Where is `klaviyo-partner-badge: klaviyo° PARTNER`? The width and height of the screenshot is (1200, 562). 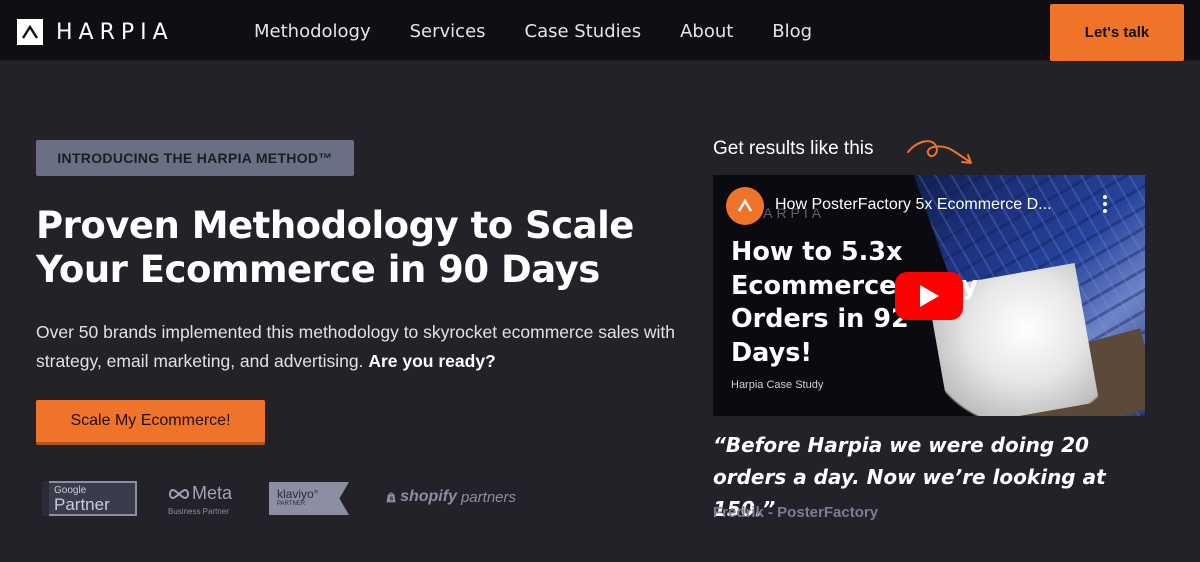 klaviyo-partner-badge: klaviyo° PARTNER is located at coordinates (309, 498).